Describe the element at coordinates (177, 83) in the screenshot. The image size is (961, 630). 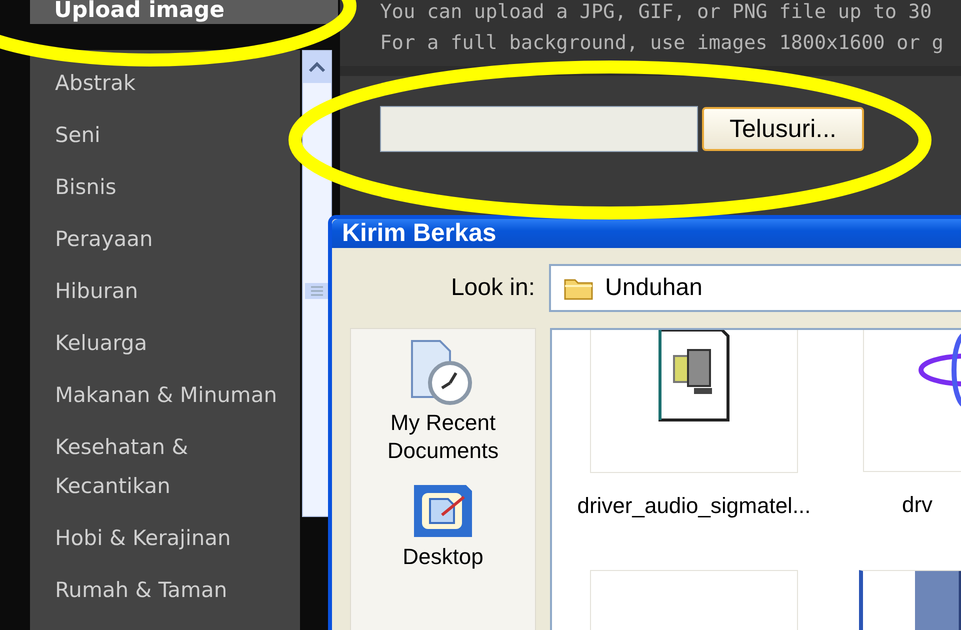
I see `category-link: Abstrak` at that location.